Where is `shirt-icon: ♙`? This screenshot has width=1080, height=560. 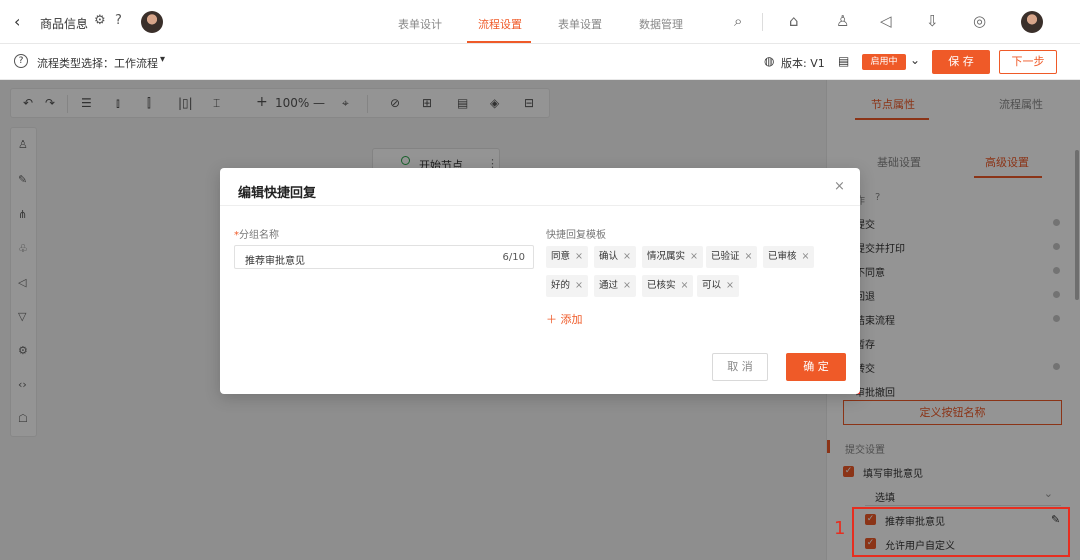 shirt-icon: ♙ is located at coordinates (842, 21).